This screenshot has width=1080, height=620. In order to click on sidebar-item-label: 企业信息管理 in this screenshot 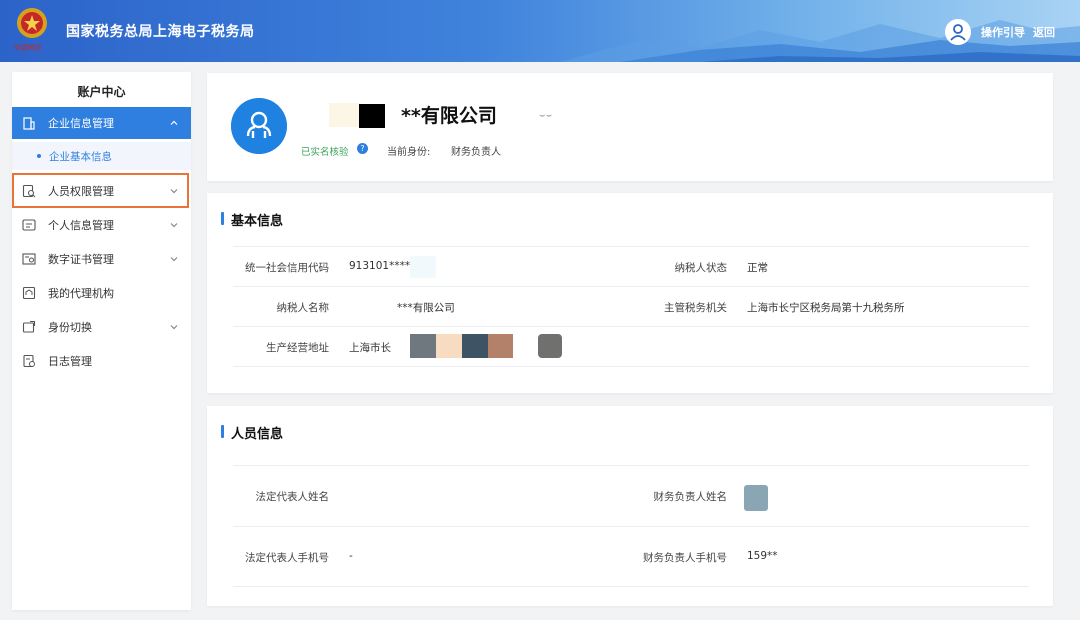, I will do `click(81, 123)`.